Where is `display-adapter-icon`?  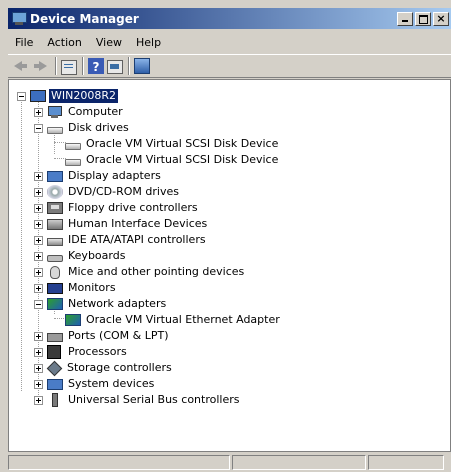
display-adapter-icon is located at coordinates (55, 176).